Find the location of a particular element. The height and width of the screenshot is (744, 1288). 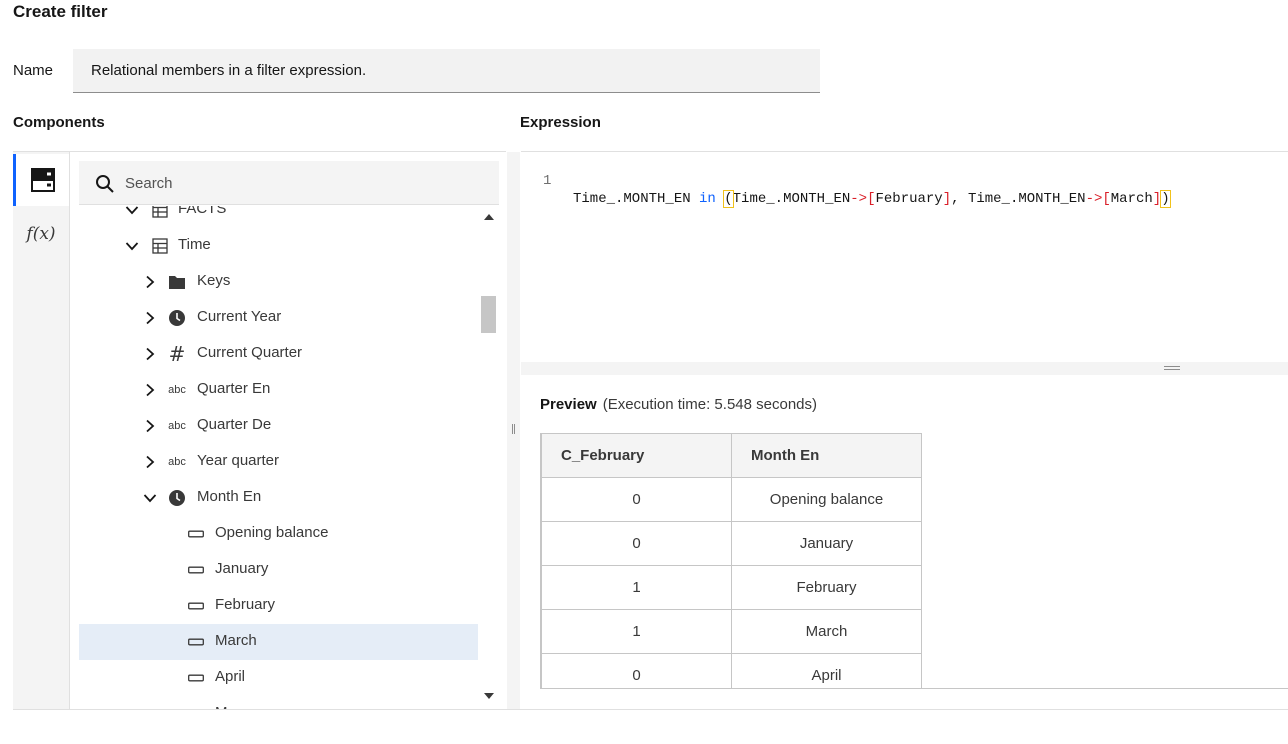

table-row: 0 April is located at coordinates (731, 670).